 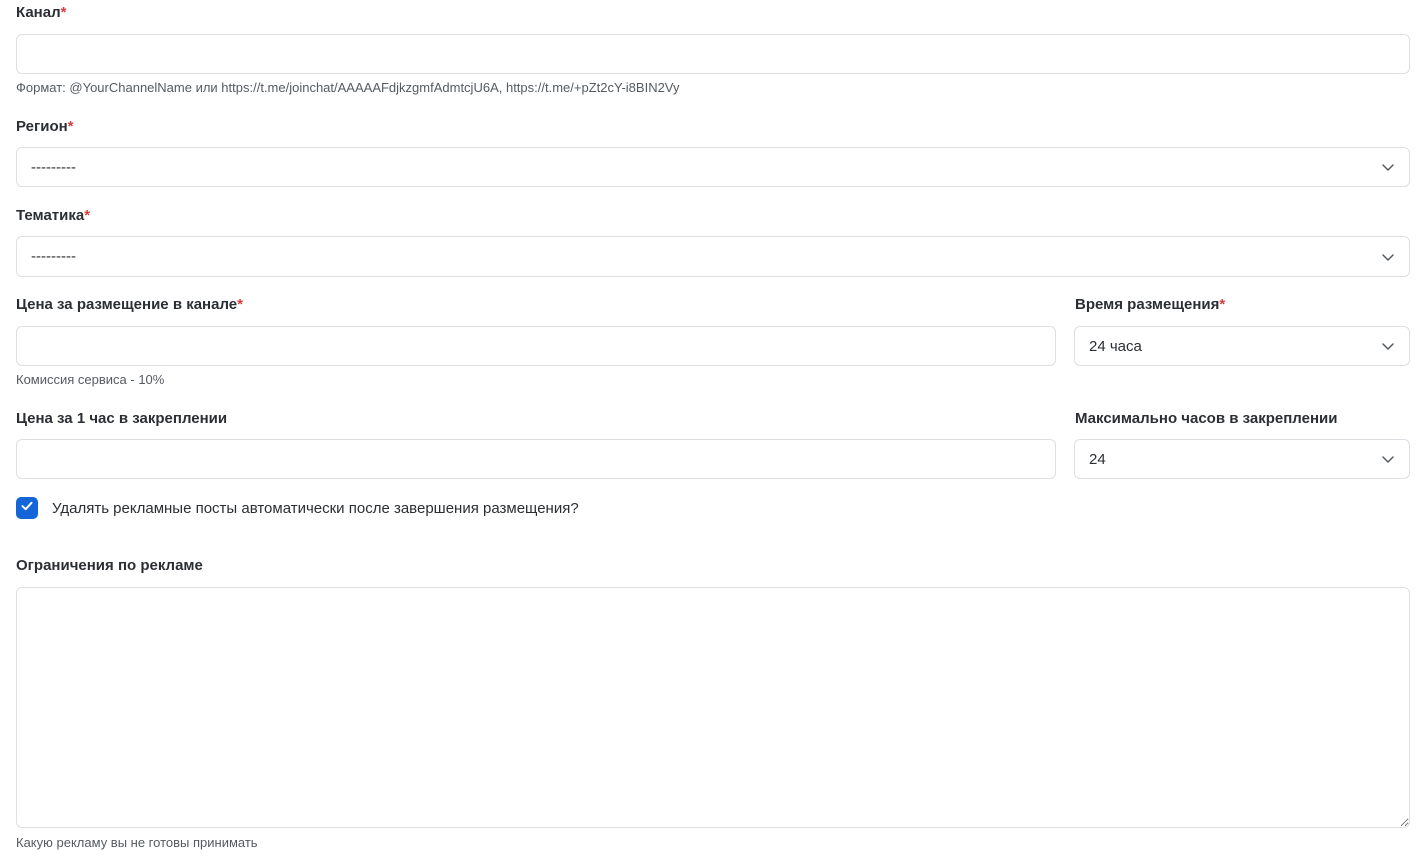 What do you see at coordinates (1097, 459) in the screenshot?
I see `max-pin-hours-selected-value: 24` at bounding box center [1097, 459].